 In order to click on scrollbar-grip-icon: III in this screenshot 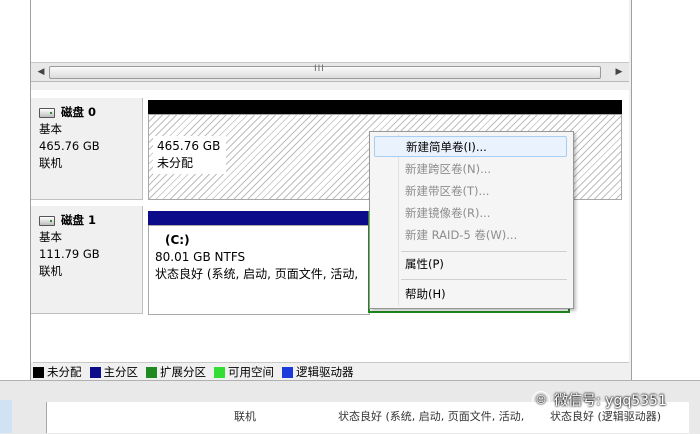, I will do `click(319, 69)`.